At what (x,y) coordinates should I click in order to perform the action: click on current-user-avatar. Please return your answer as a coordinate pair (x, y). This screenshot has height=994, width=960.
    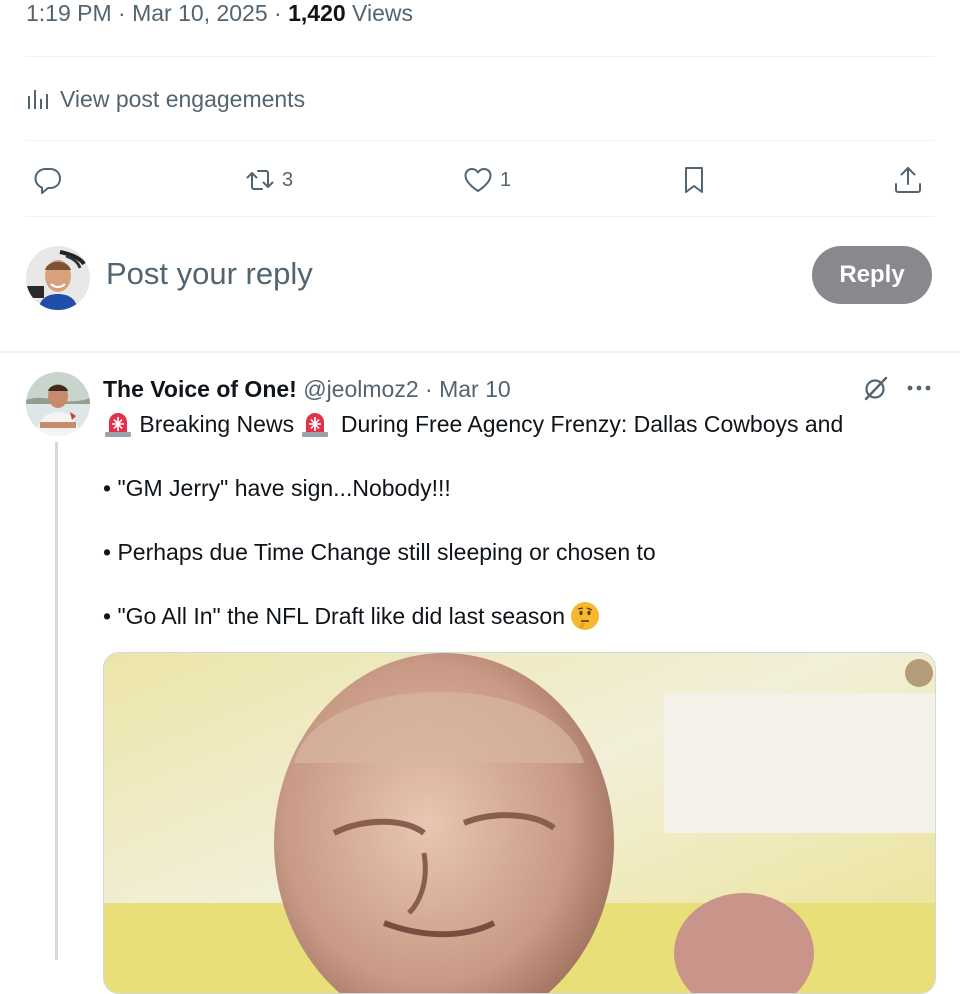
    Looking at the image, I should click on (58, 278).